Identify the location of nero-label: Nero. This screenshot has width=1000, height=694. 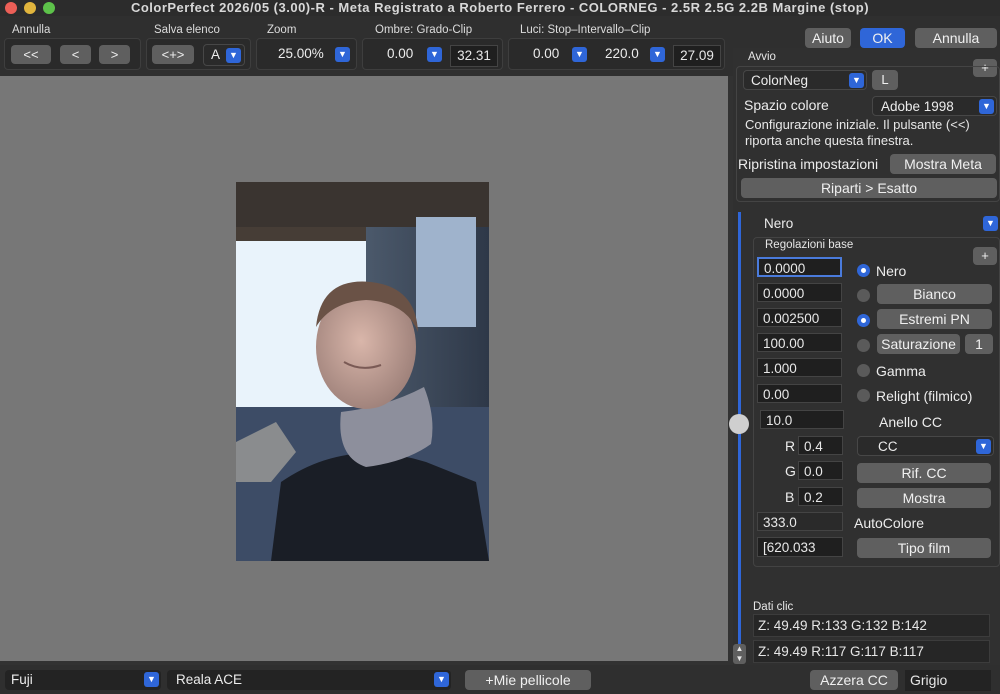
(891, 271).